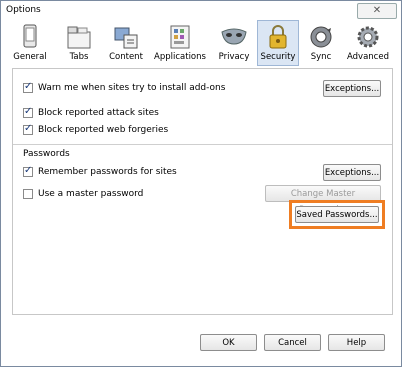  I want to click on remember-passwords-row: Remember passwords for sites, so click(100, 171).